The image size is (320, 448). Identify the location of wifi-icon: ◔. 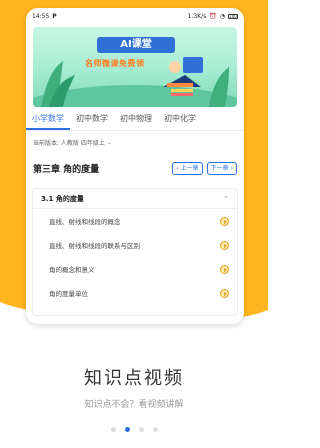
(222, 16).